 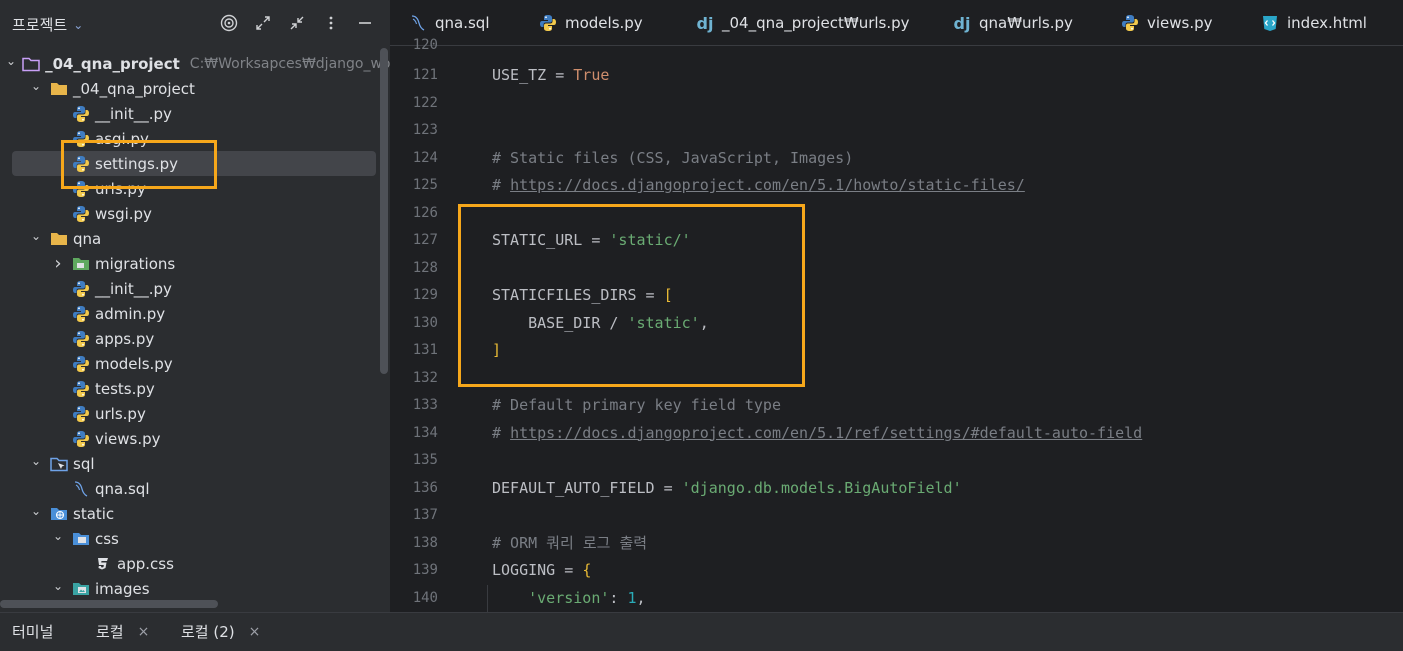 What do you see at coordinates (425, 212) in the screenshot?
I see `line-number: 126` at bounding box center [425, 212].